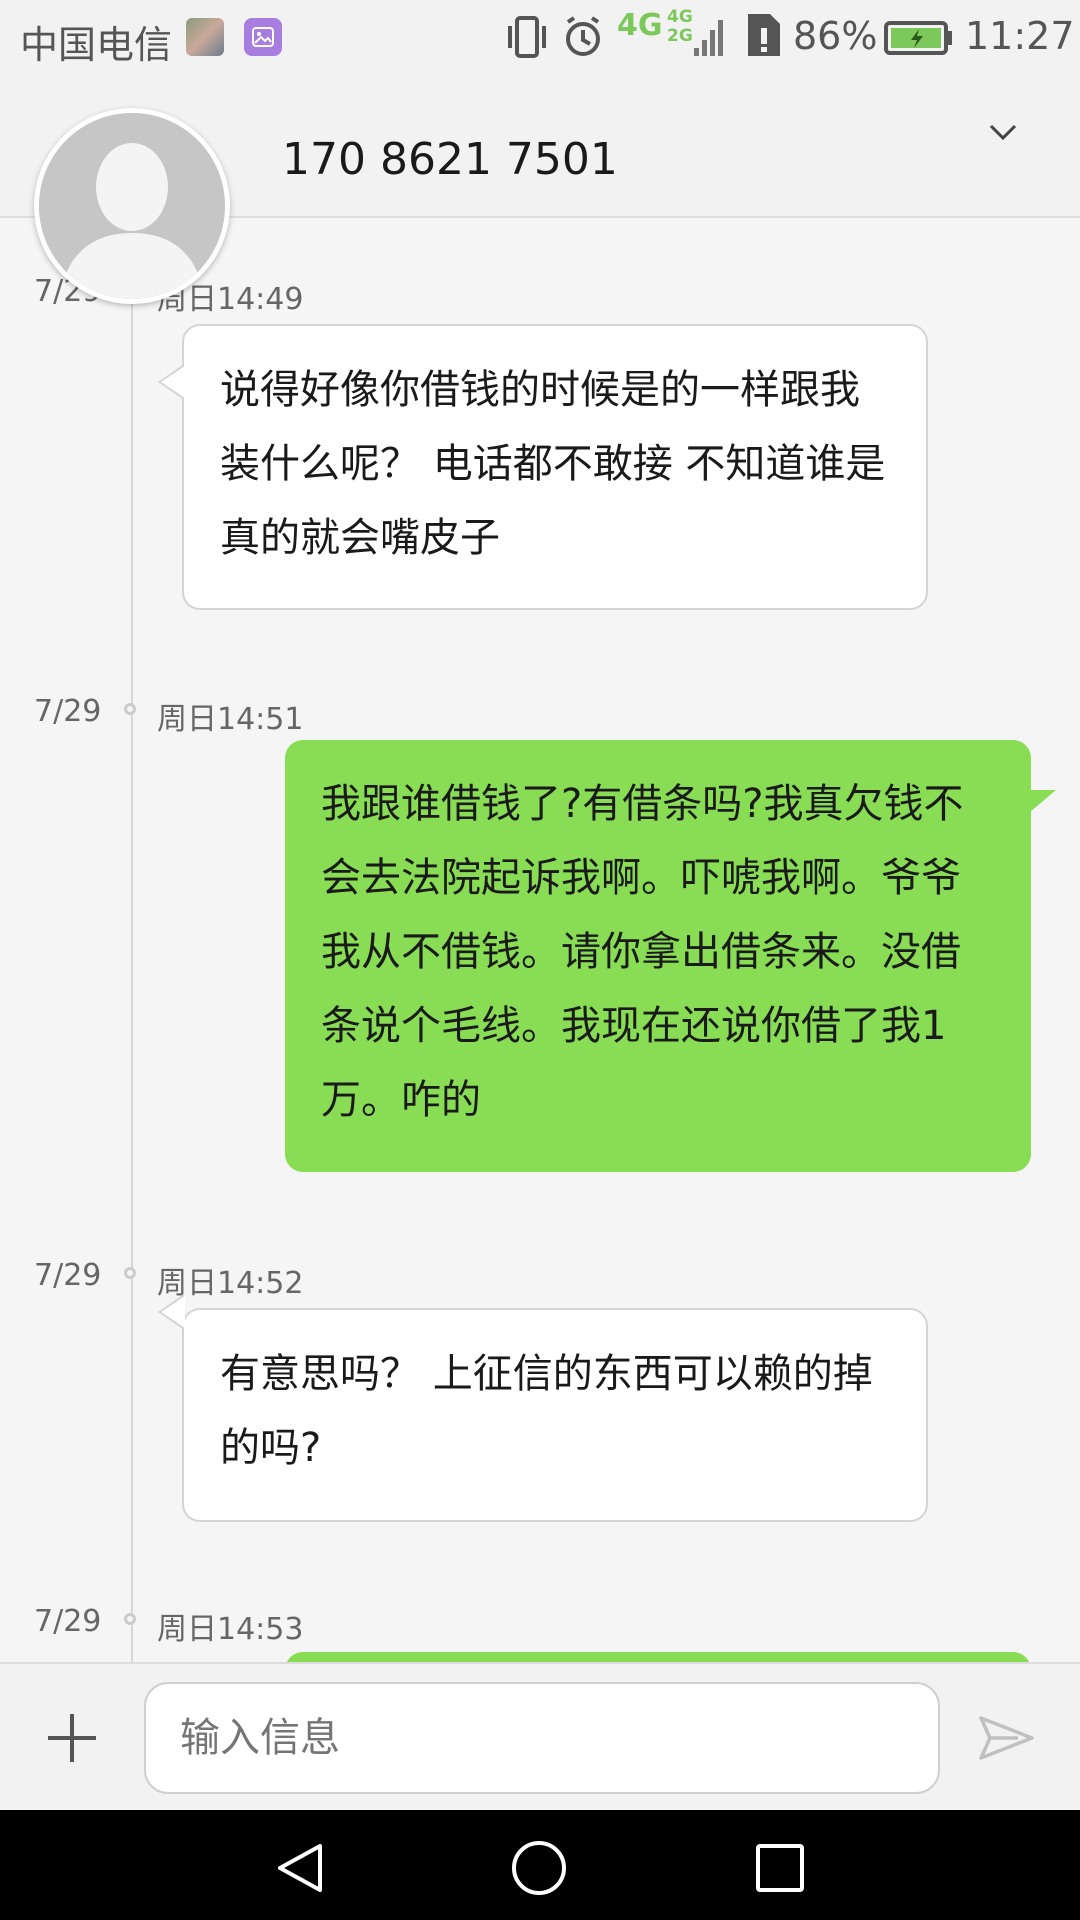 Image resolution: width=1080 pixels, height=1920 pixels. I want to click on contact-number: 170 8621 7501, so click(450, 159).